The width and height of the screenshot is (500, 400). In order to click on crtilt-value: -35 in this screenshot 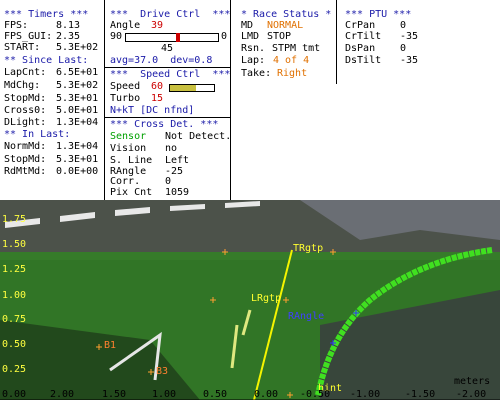, I will do `click(409, 36)`.